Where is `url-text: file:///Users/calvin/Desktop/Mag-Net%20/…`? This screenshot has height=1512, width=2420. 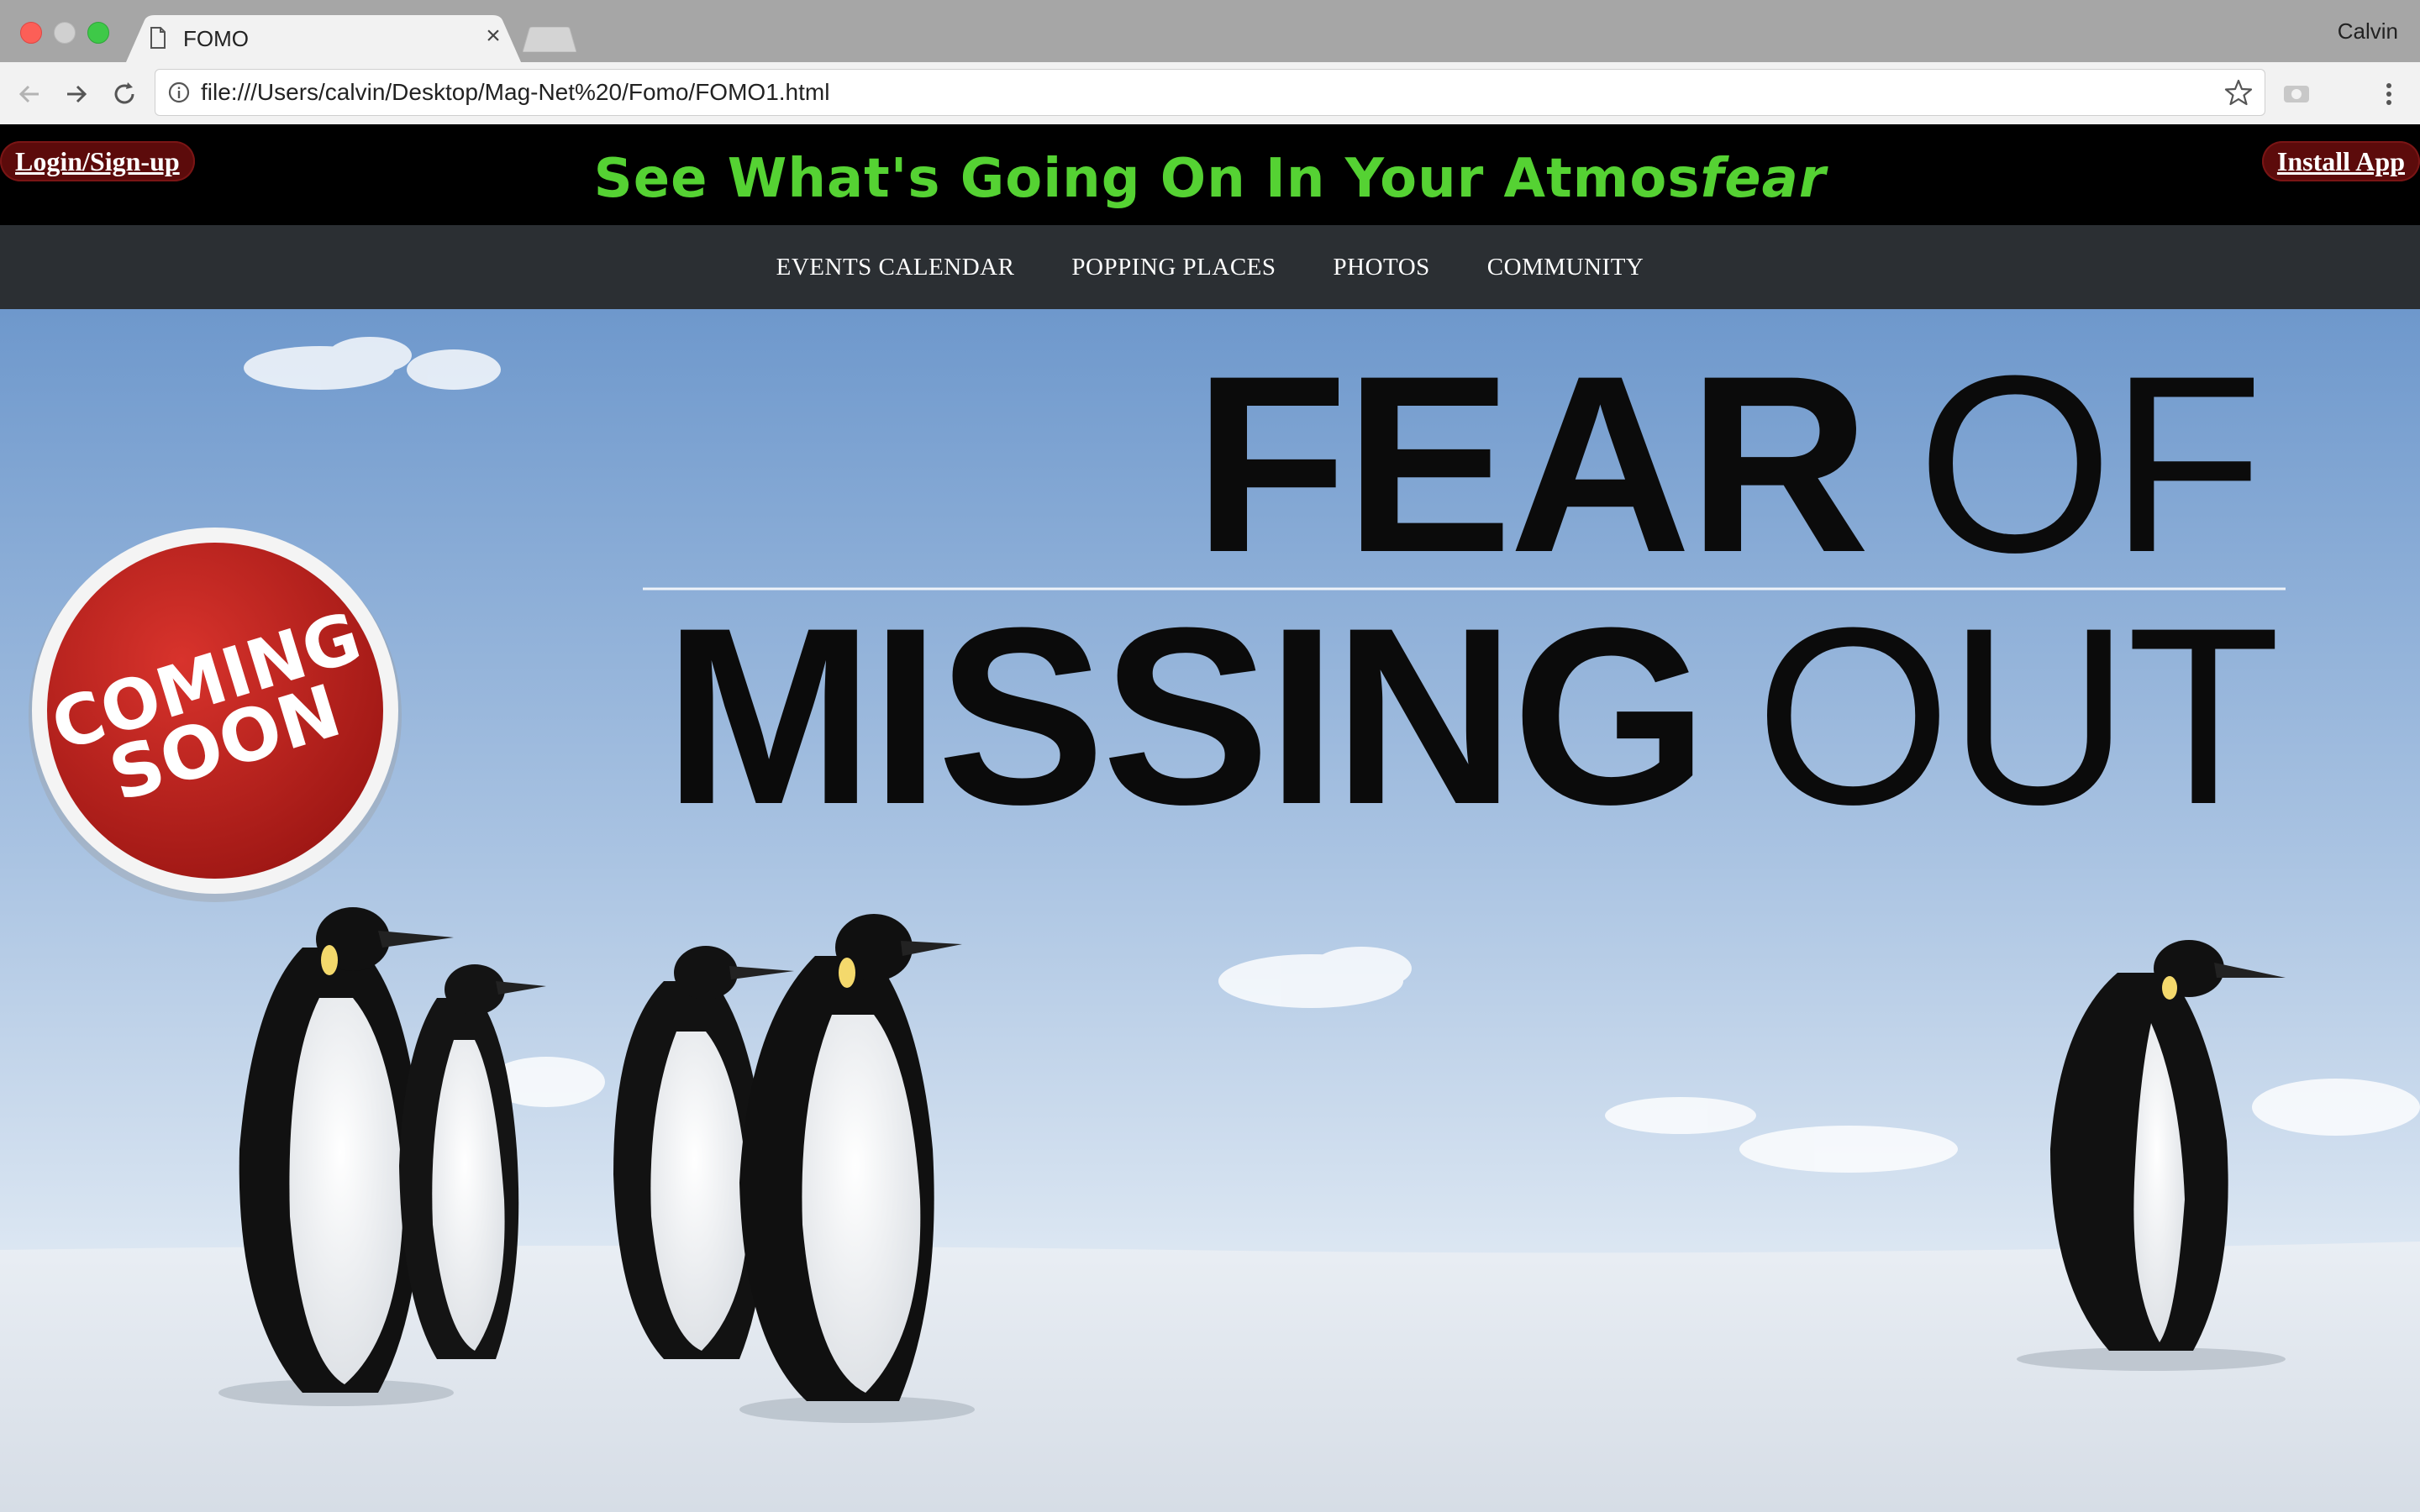 url-text: file:///Users/calvin/Desktop/Mag-Net%20/… is located at coordinates (515, 92).